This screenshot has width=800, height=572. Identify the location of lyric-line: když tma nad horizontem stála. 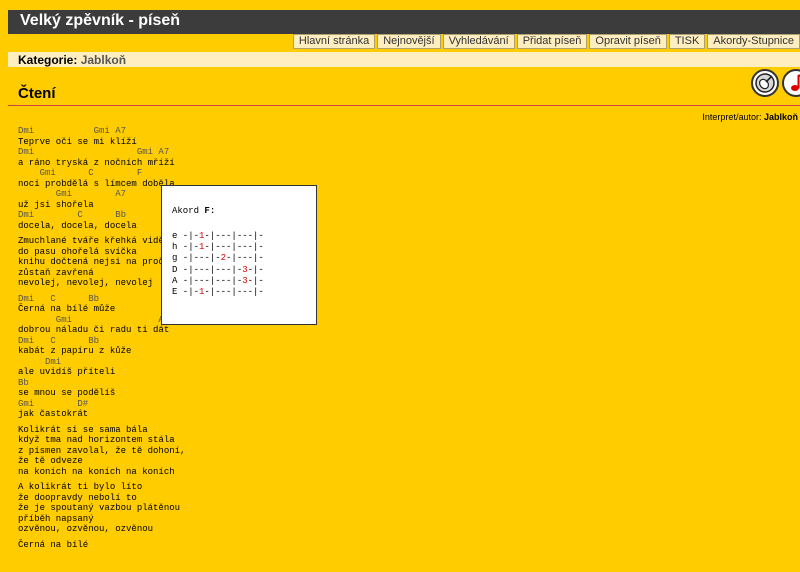
(96, 440).